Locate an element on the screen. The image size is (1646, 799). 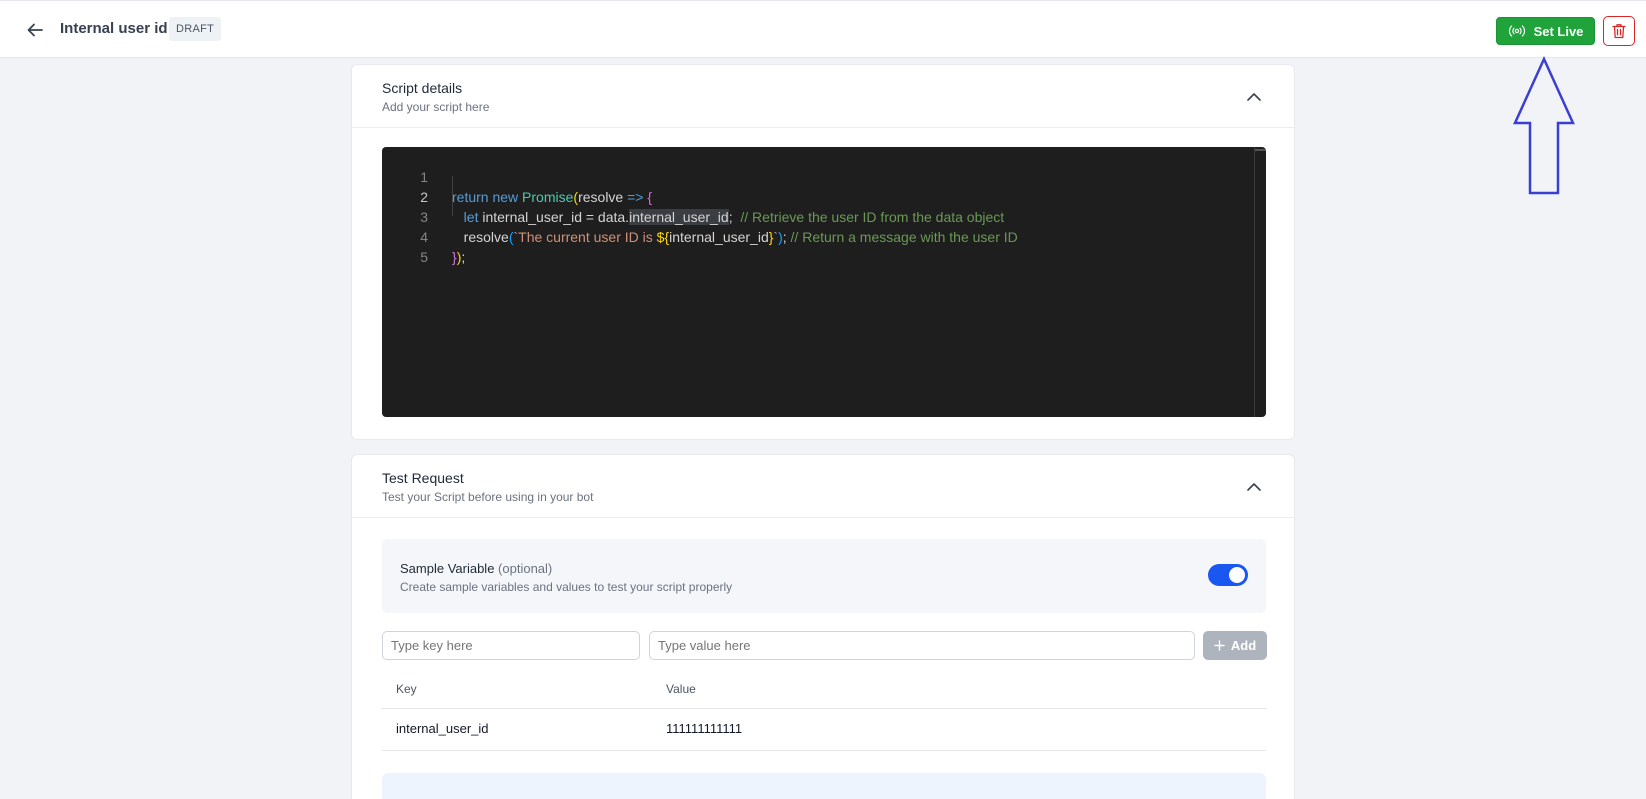
key-input is located at coordinates (511, 645).